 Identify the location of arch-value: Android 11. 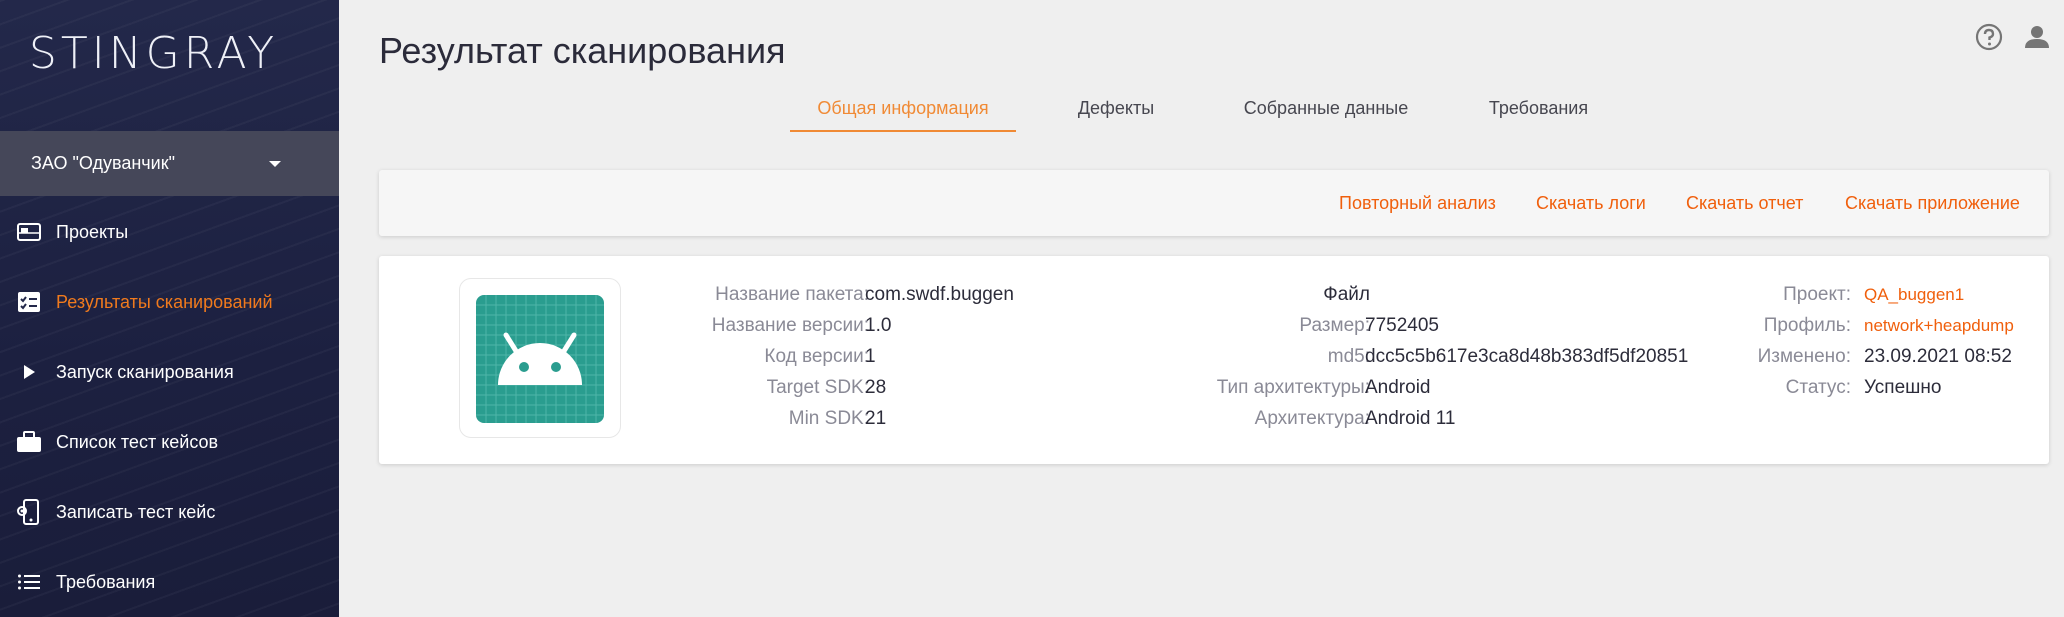
(1410, 418).